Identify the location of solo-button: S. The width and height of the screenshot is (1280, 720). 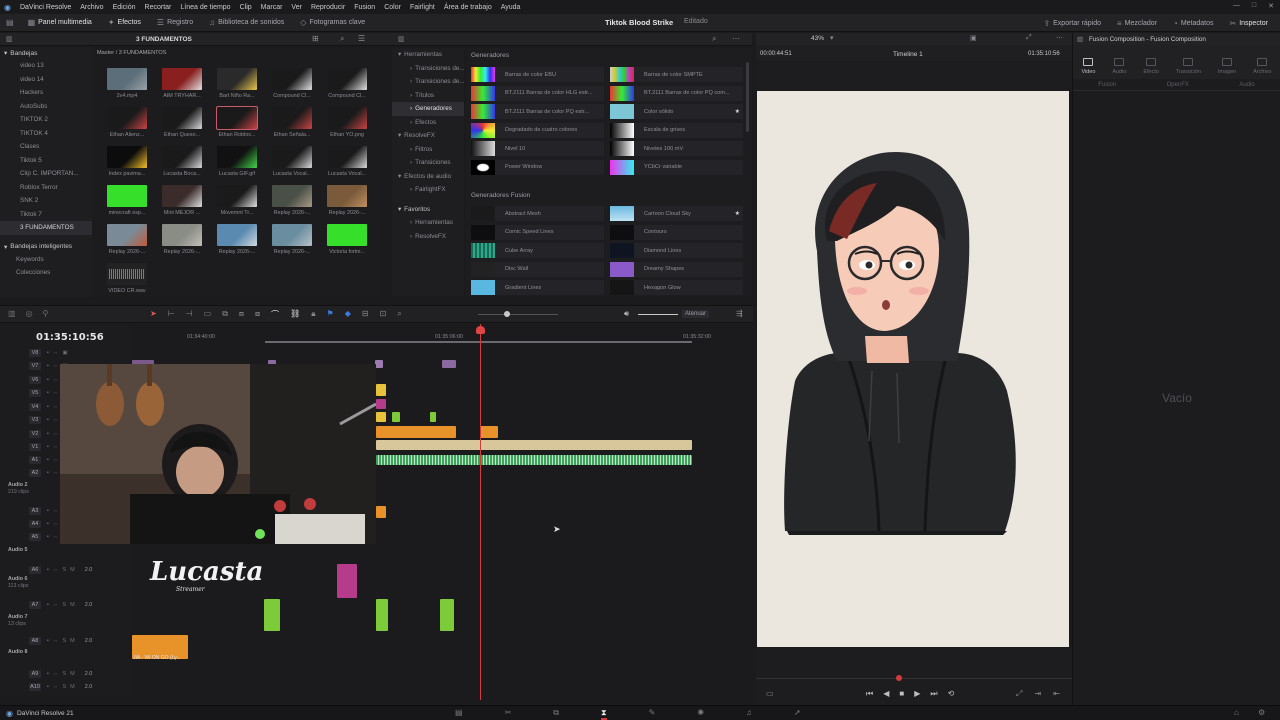
(64, 687).